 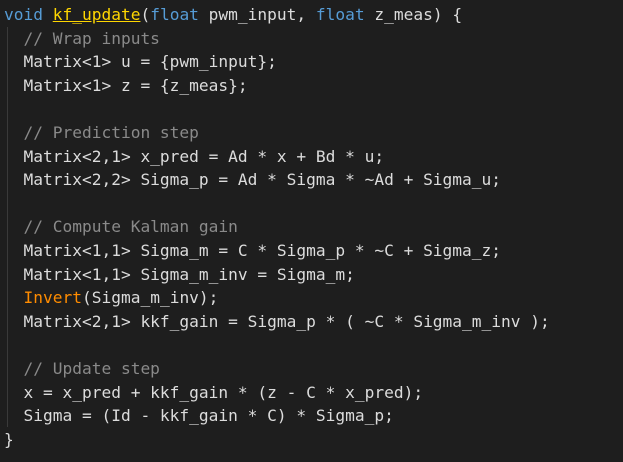 What do you see at coordinates (96, 14) in the screenshot?
I see `code-function-name: kf_update` at bounding box center [96, 14].